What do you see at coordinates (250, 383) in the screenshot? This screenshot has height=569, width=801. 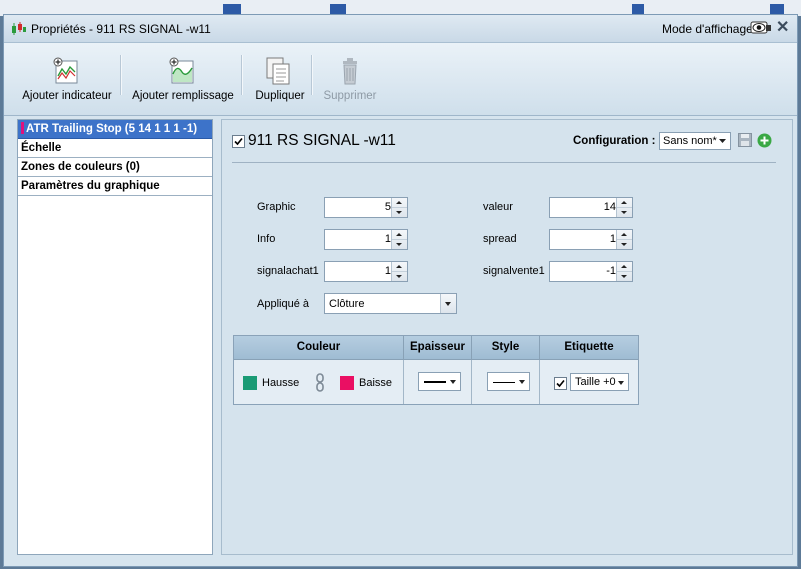 I see `up-color-swatch` at bounding box center [250, 383].